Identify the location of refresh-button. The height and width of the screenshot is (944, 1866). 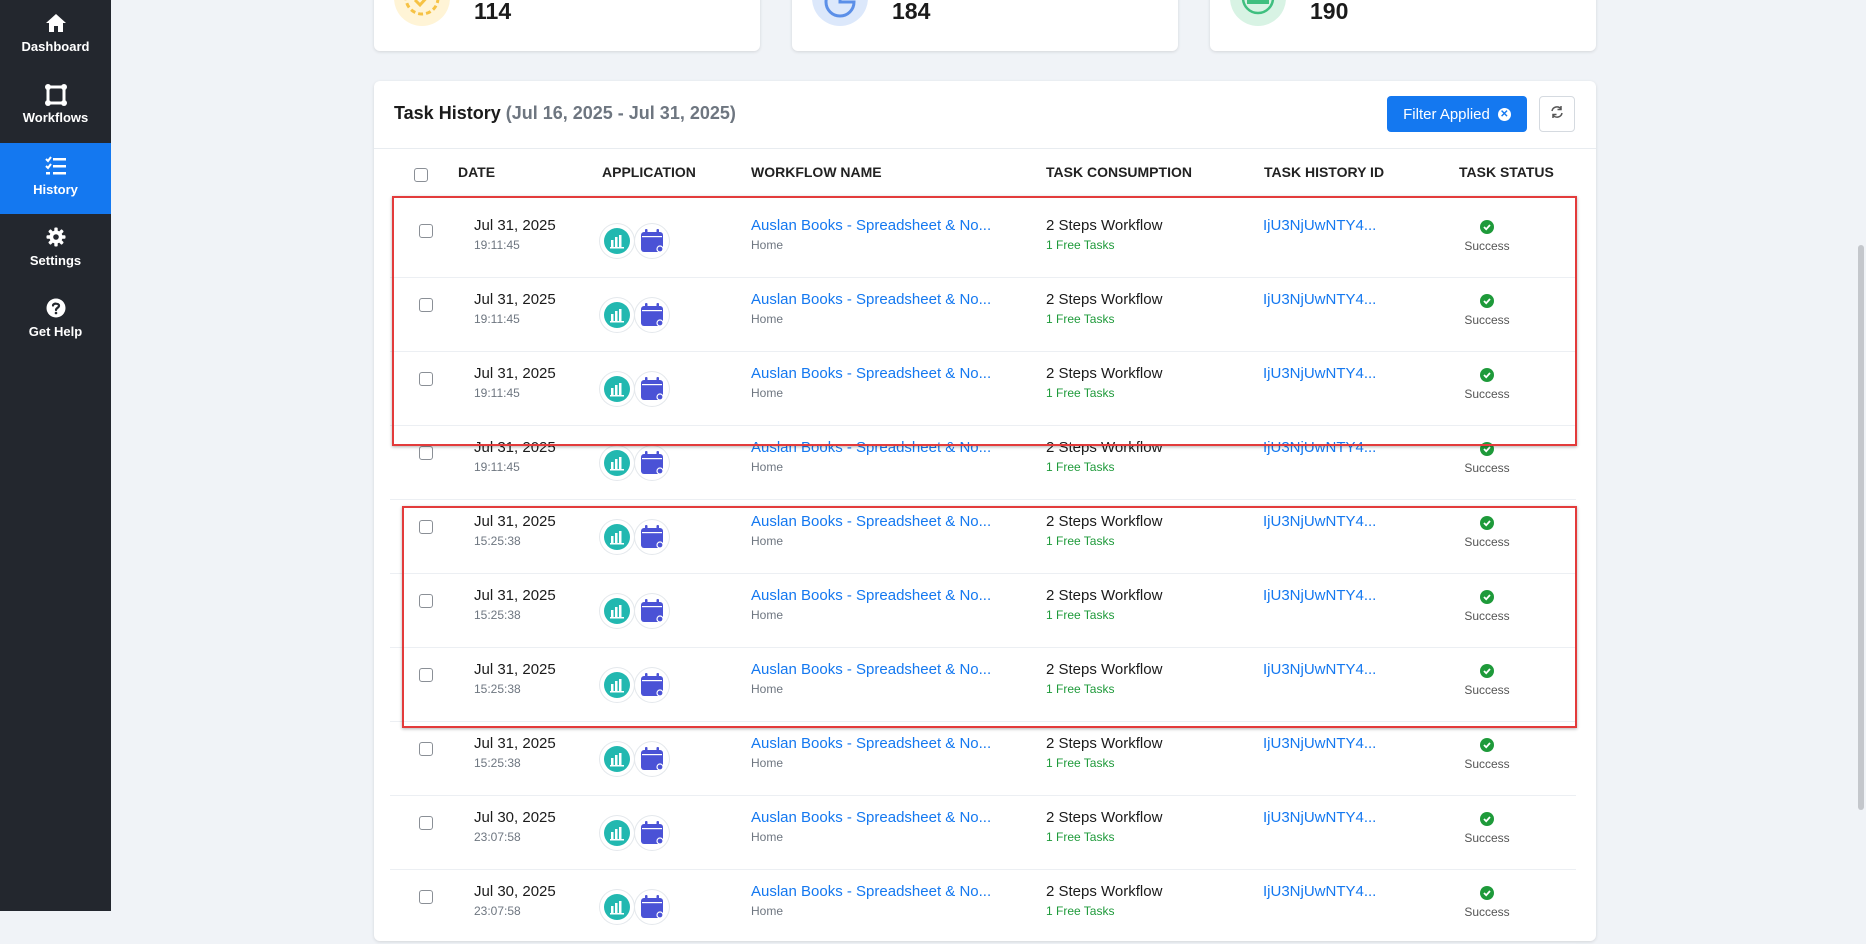
(1557, 114).